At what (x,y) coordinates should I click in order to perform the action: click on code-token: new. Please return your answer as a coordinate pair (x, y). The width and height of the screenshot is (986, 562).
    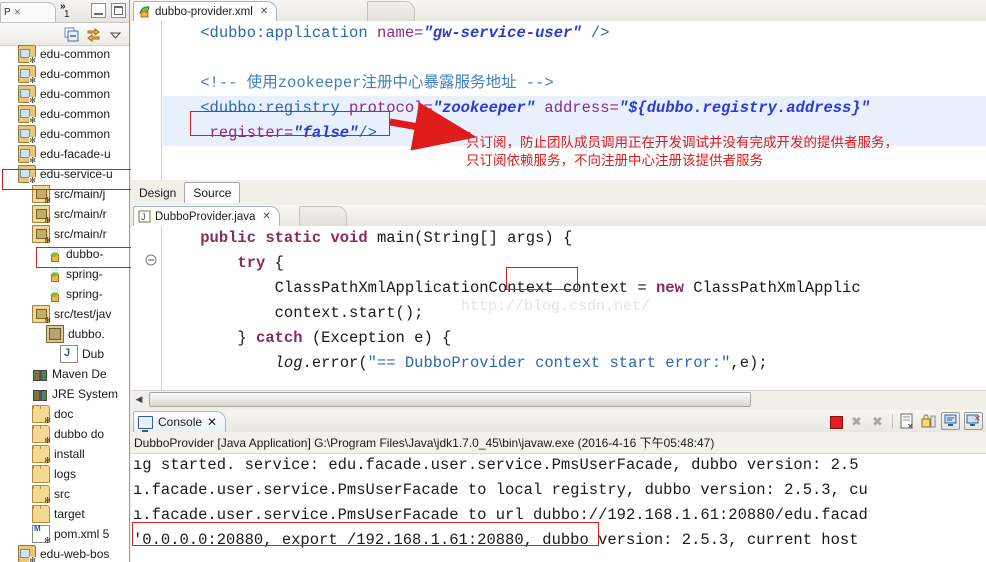
    Looking at the image, I should click on (669, 288).